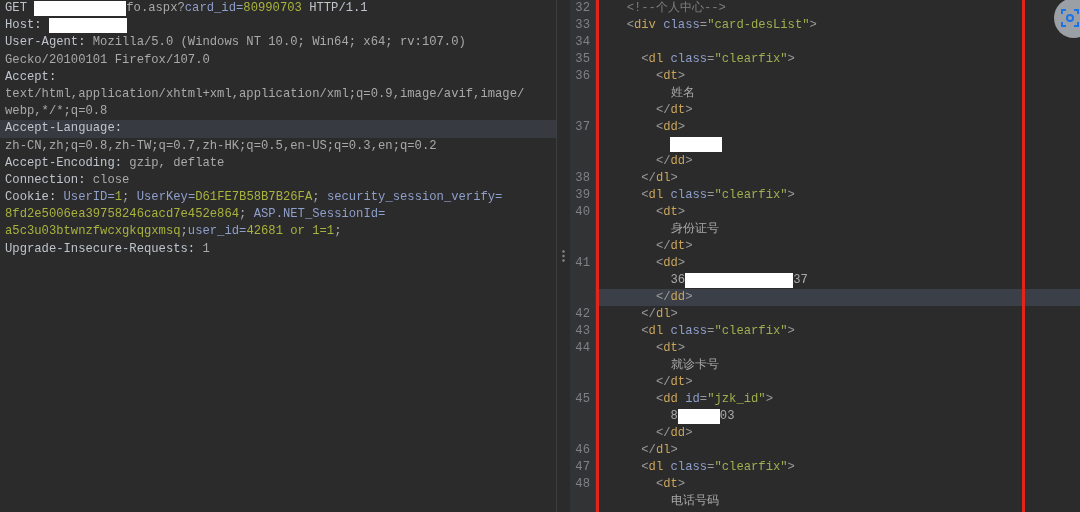 This screenshot has width=1080, height=512. I want to click on code-token: 电话号码, so click(694, 501).